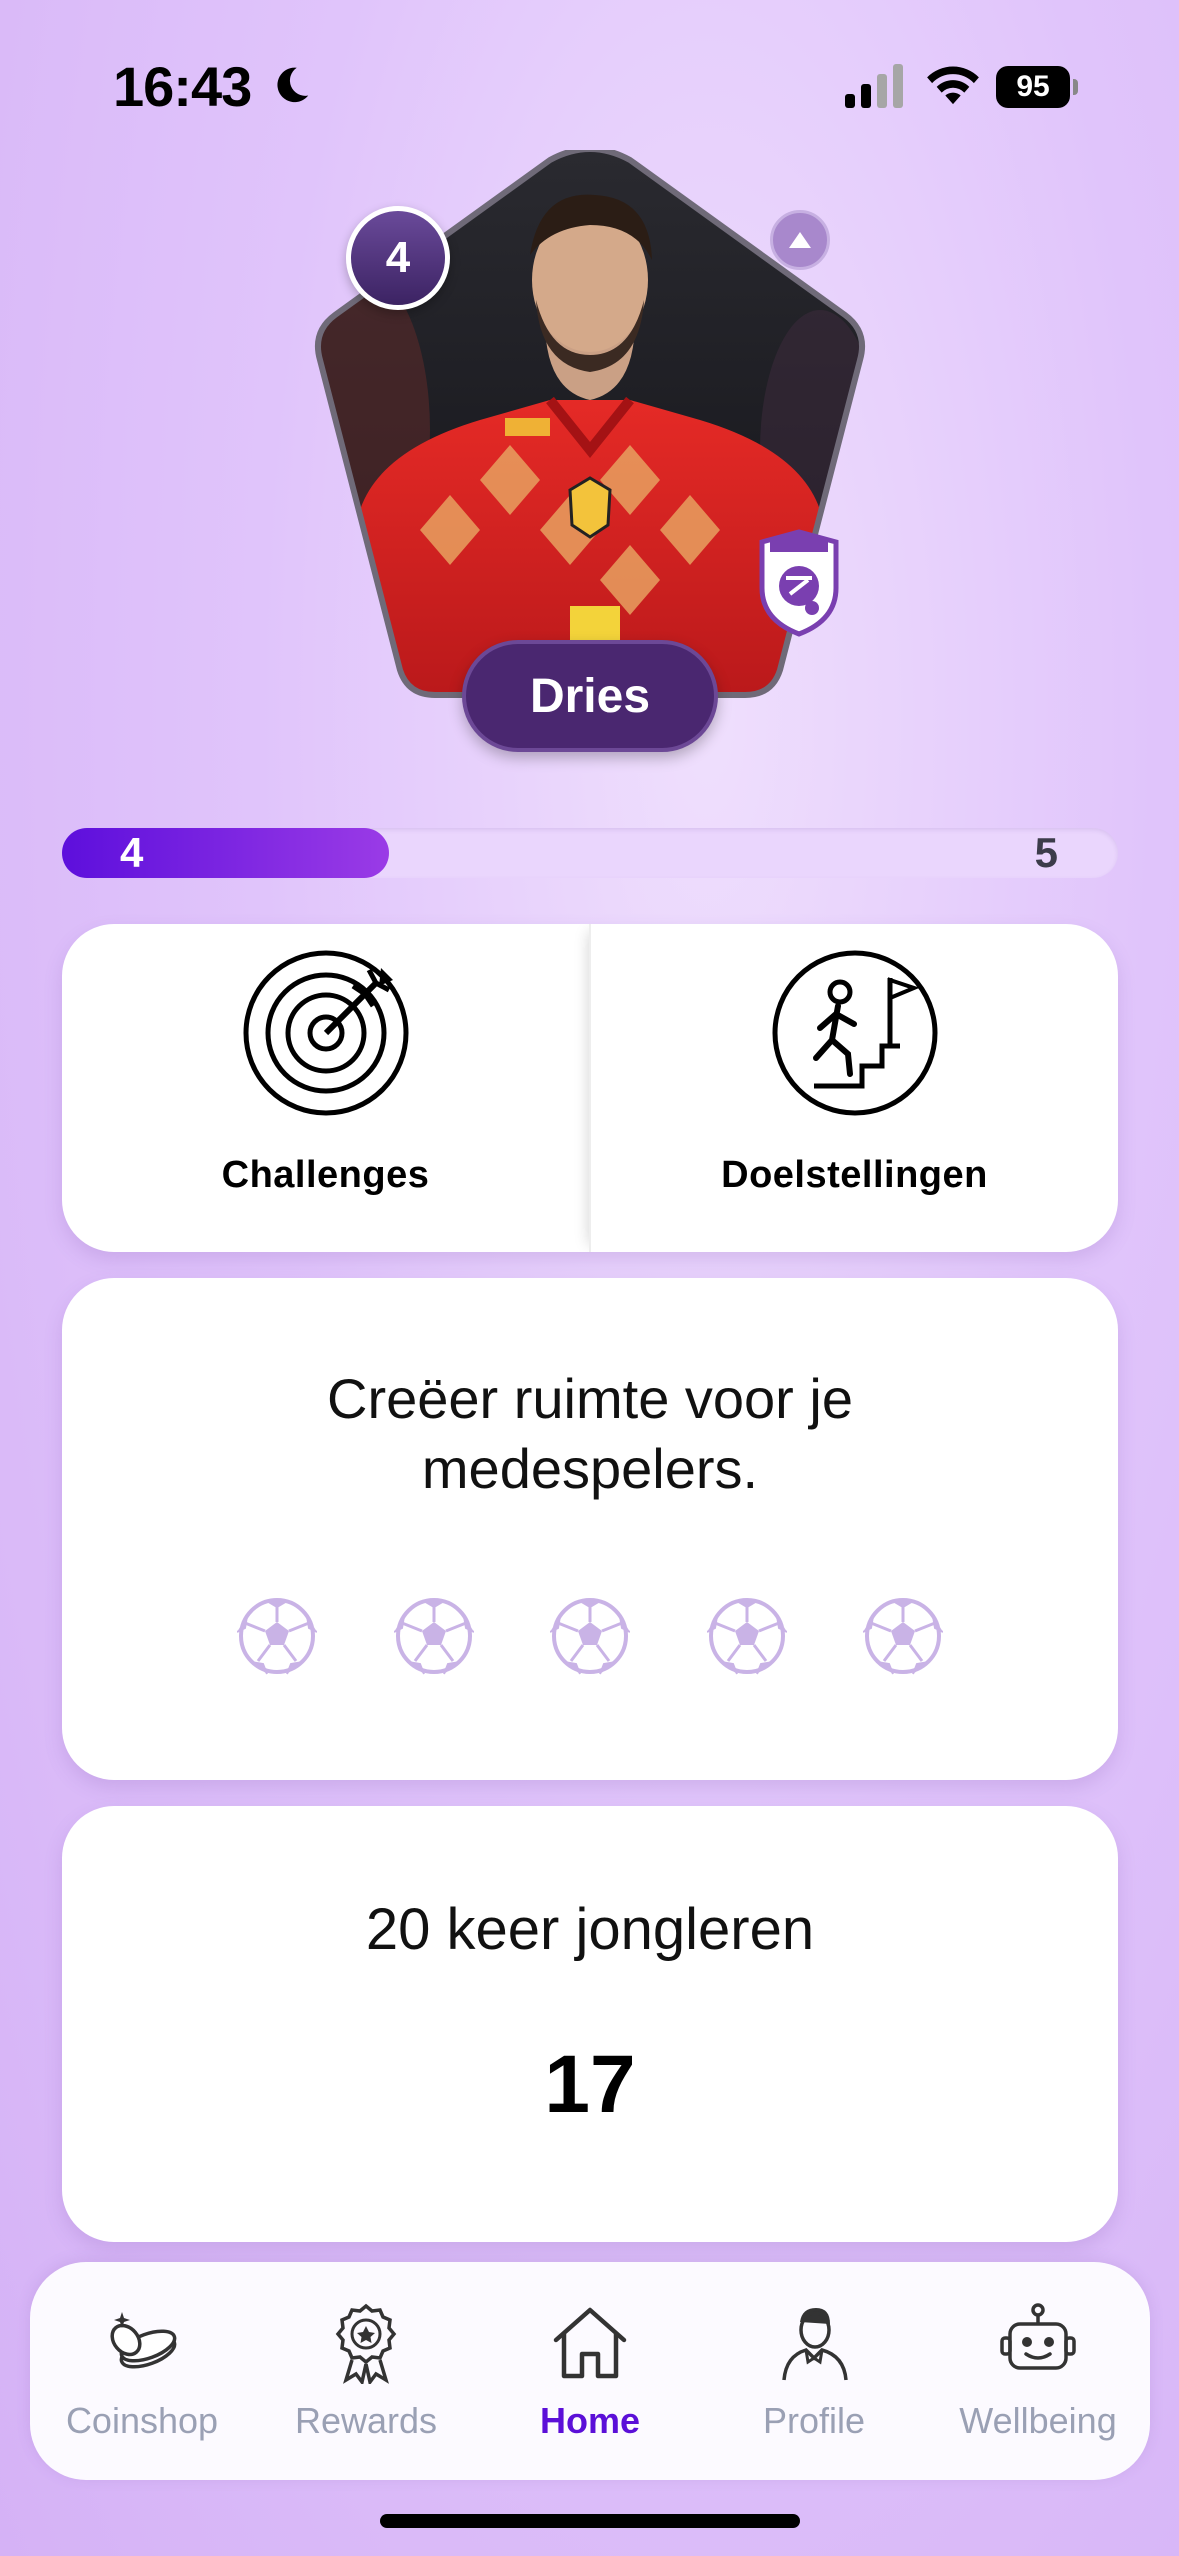  Describe the element at coordinates (590, 2521) in the screenshot. I see `home-indicator` at that location.